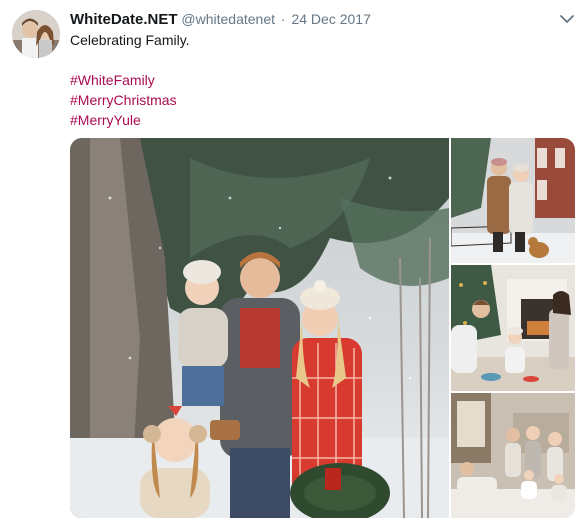 The width and height of the screenshot is (585, 528). What do you see at coordinates (320, 120) in the screenshot?
I see `hashtag-link: #MerryYule` at bounding box center [320, 120].